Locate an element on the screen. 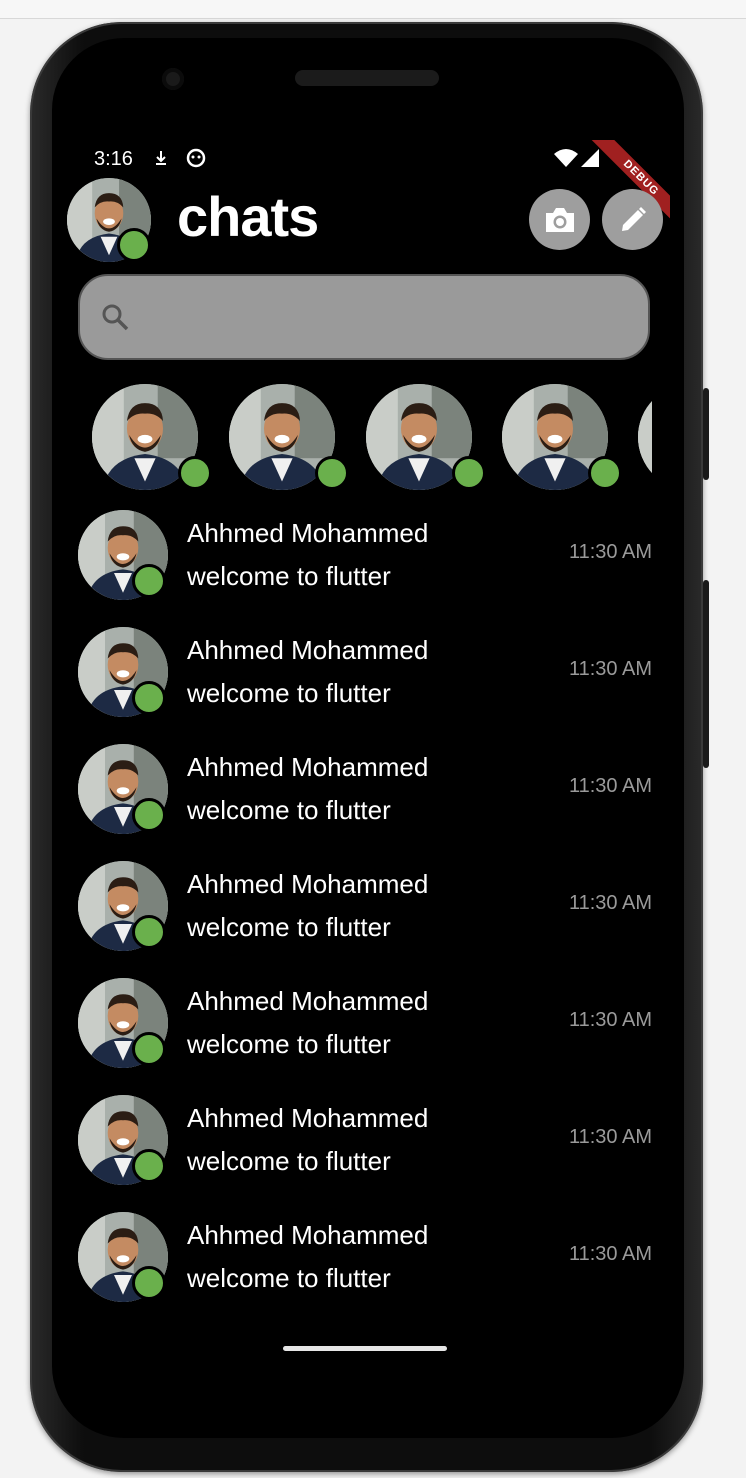 The width and height of the screenshot is (746, 1478). camera-icon is located at coordinates (559, 219).